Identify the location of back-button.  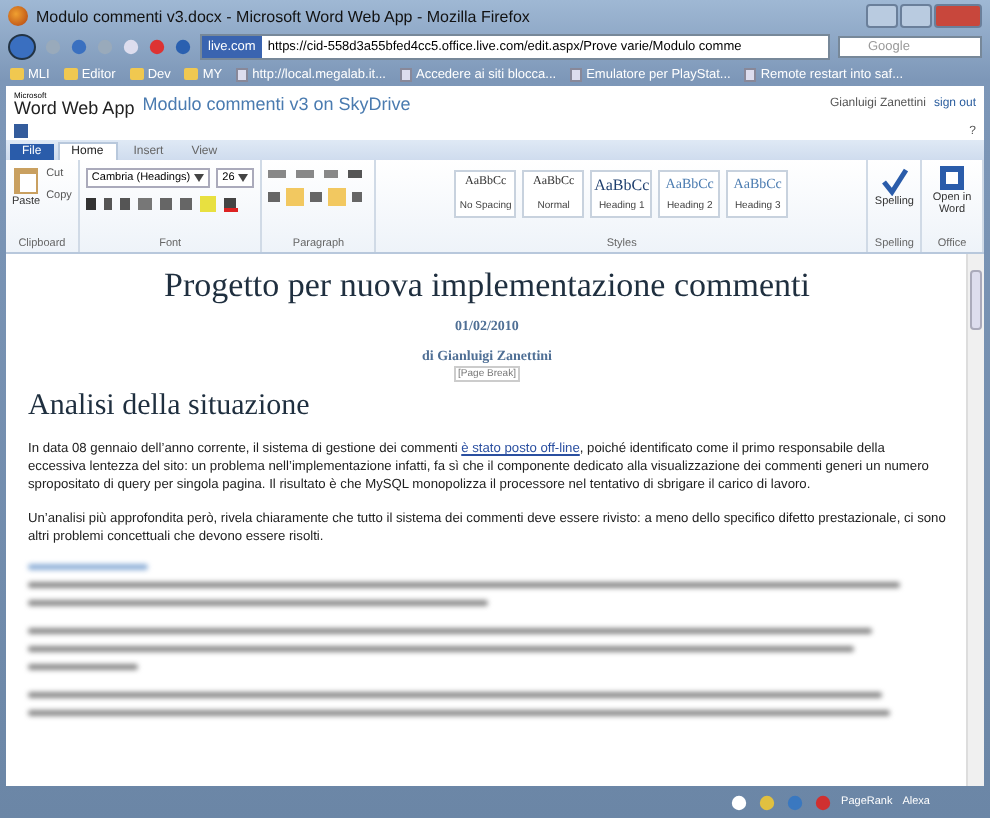
(22, 47).